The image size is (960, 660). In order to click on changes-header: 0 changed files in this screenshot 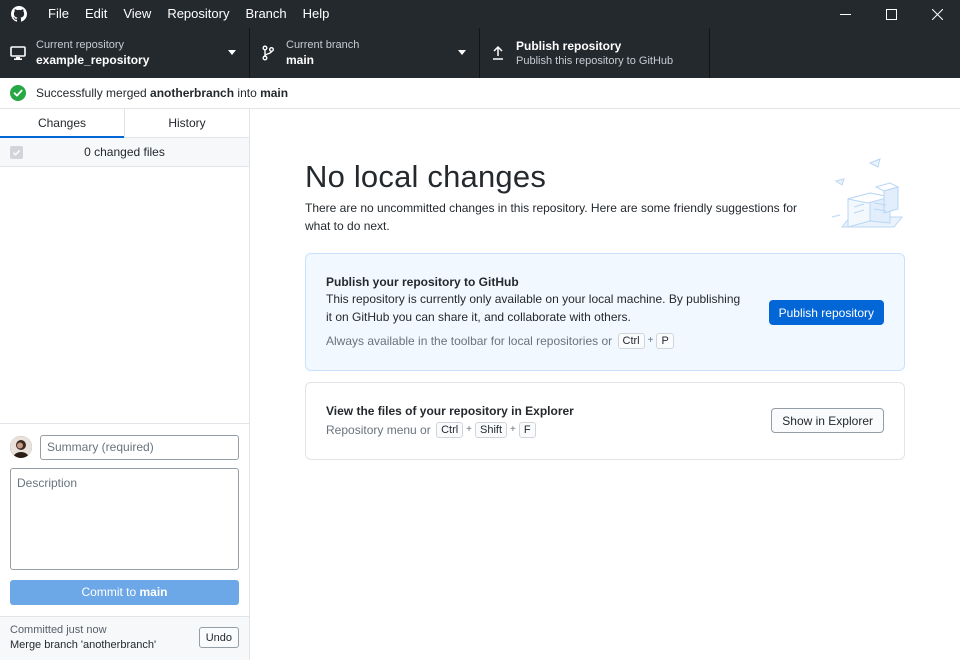, I will do `click(124, 152)`.